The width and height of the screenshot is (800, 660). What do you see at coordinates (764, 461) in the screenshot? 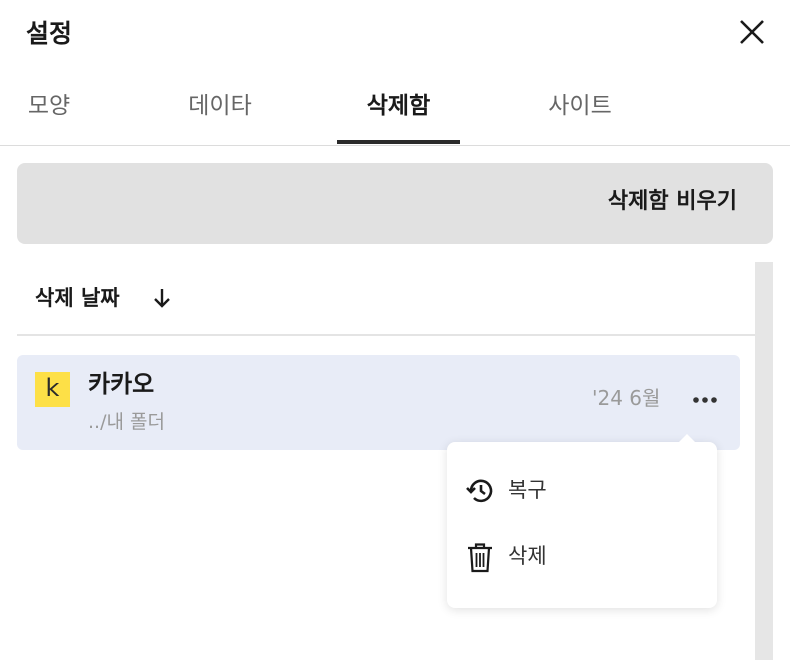
I see `scrollbar` at bounding box center [764, 461].